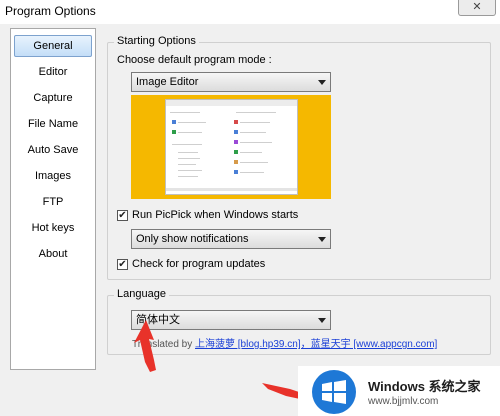 This screenshot has height=416, width=500. I want to click on mode-prompt: Choose default program mode :, so click(194, 60).